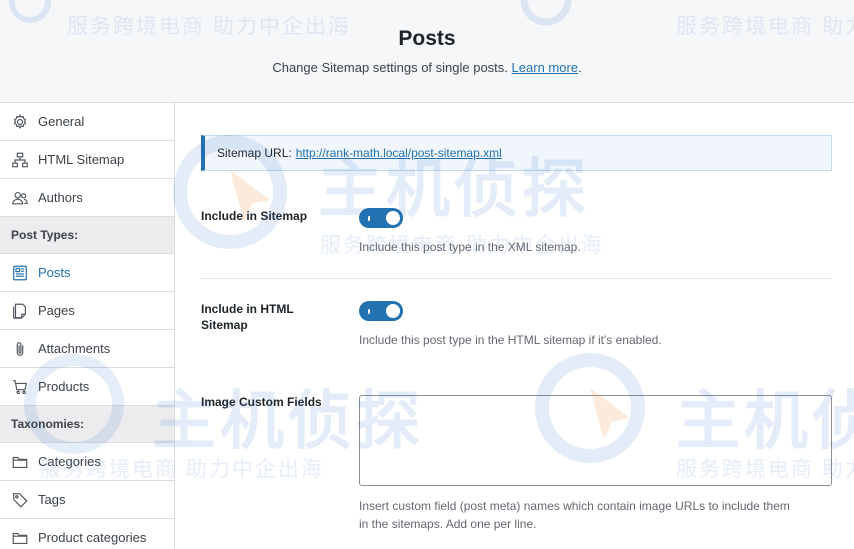 Image resolution: width=854 pixels, height=549 pixels. I want to click on sidebar-item-label: Product categories, so click(92, 537).